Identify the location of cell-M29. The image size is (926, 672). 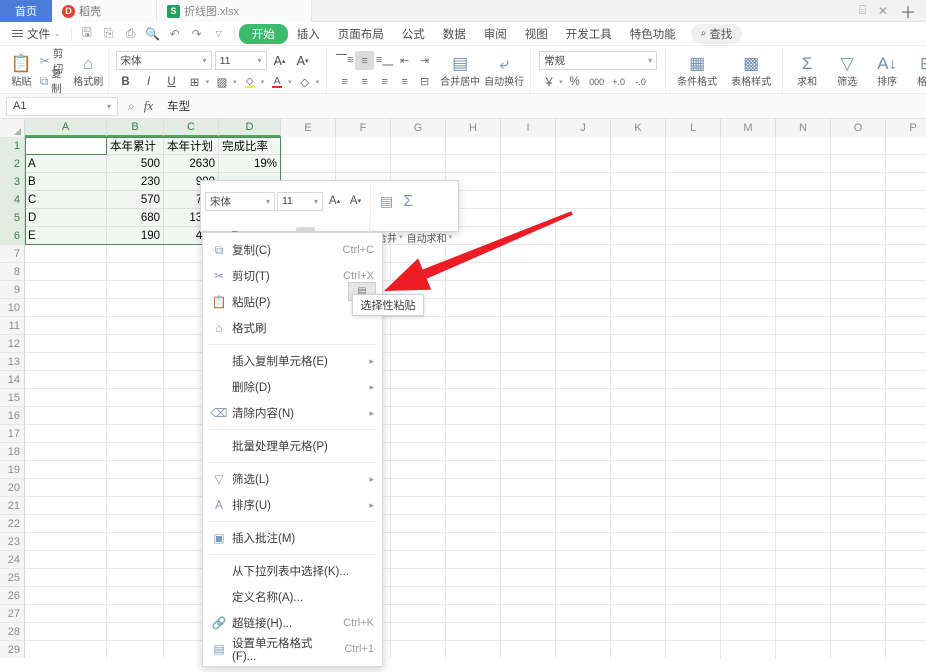
(748, 649).